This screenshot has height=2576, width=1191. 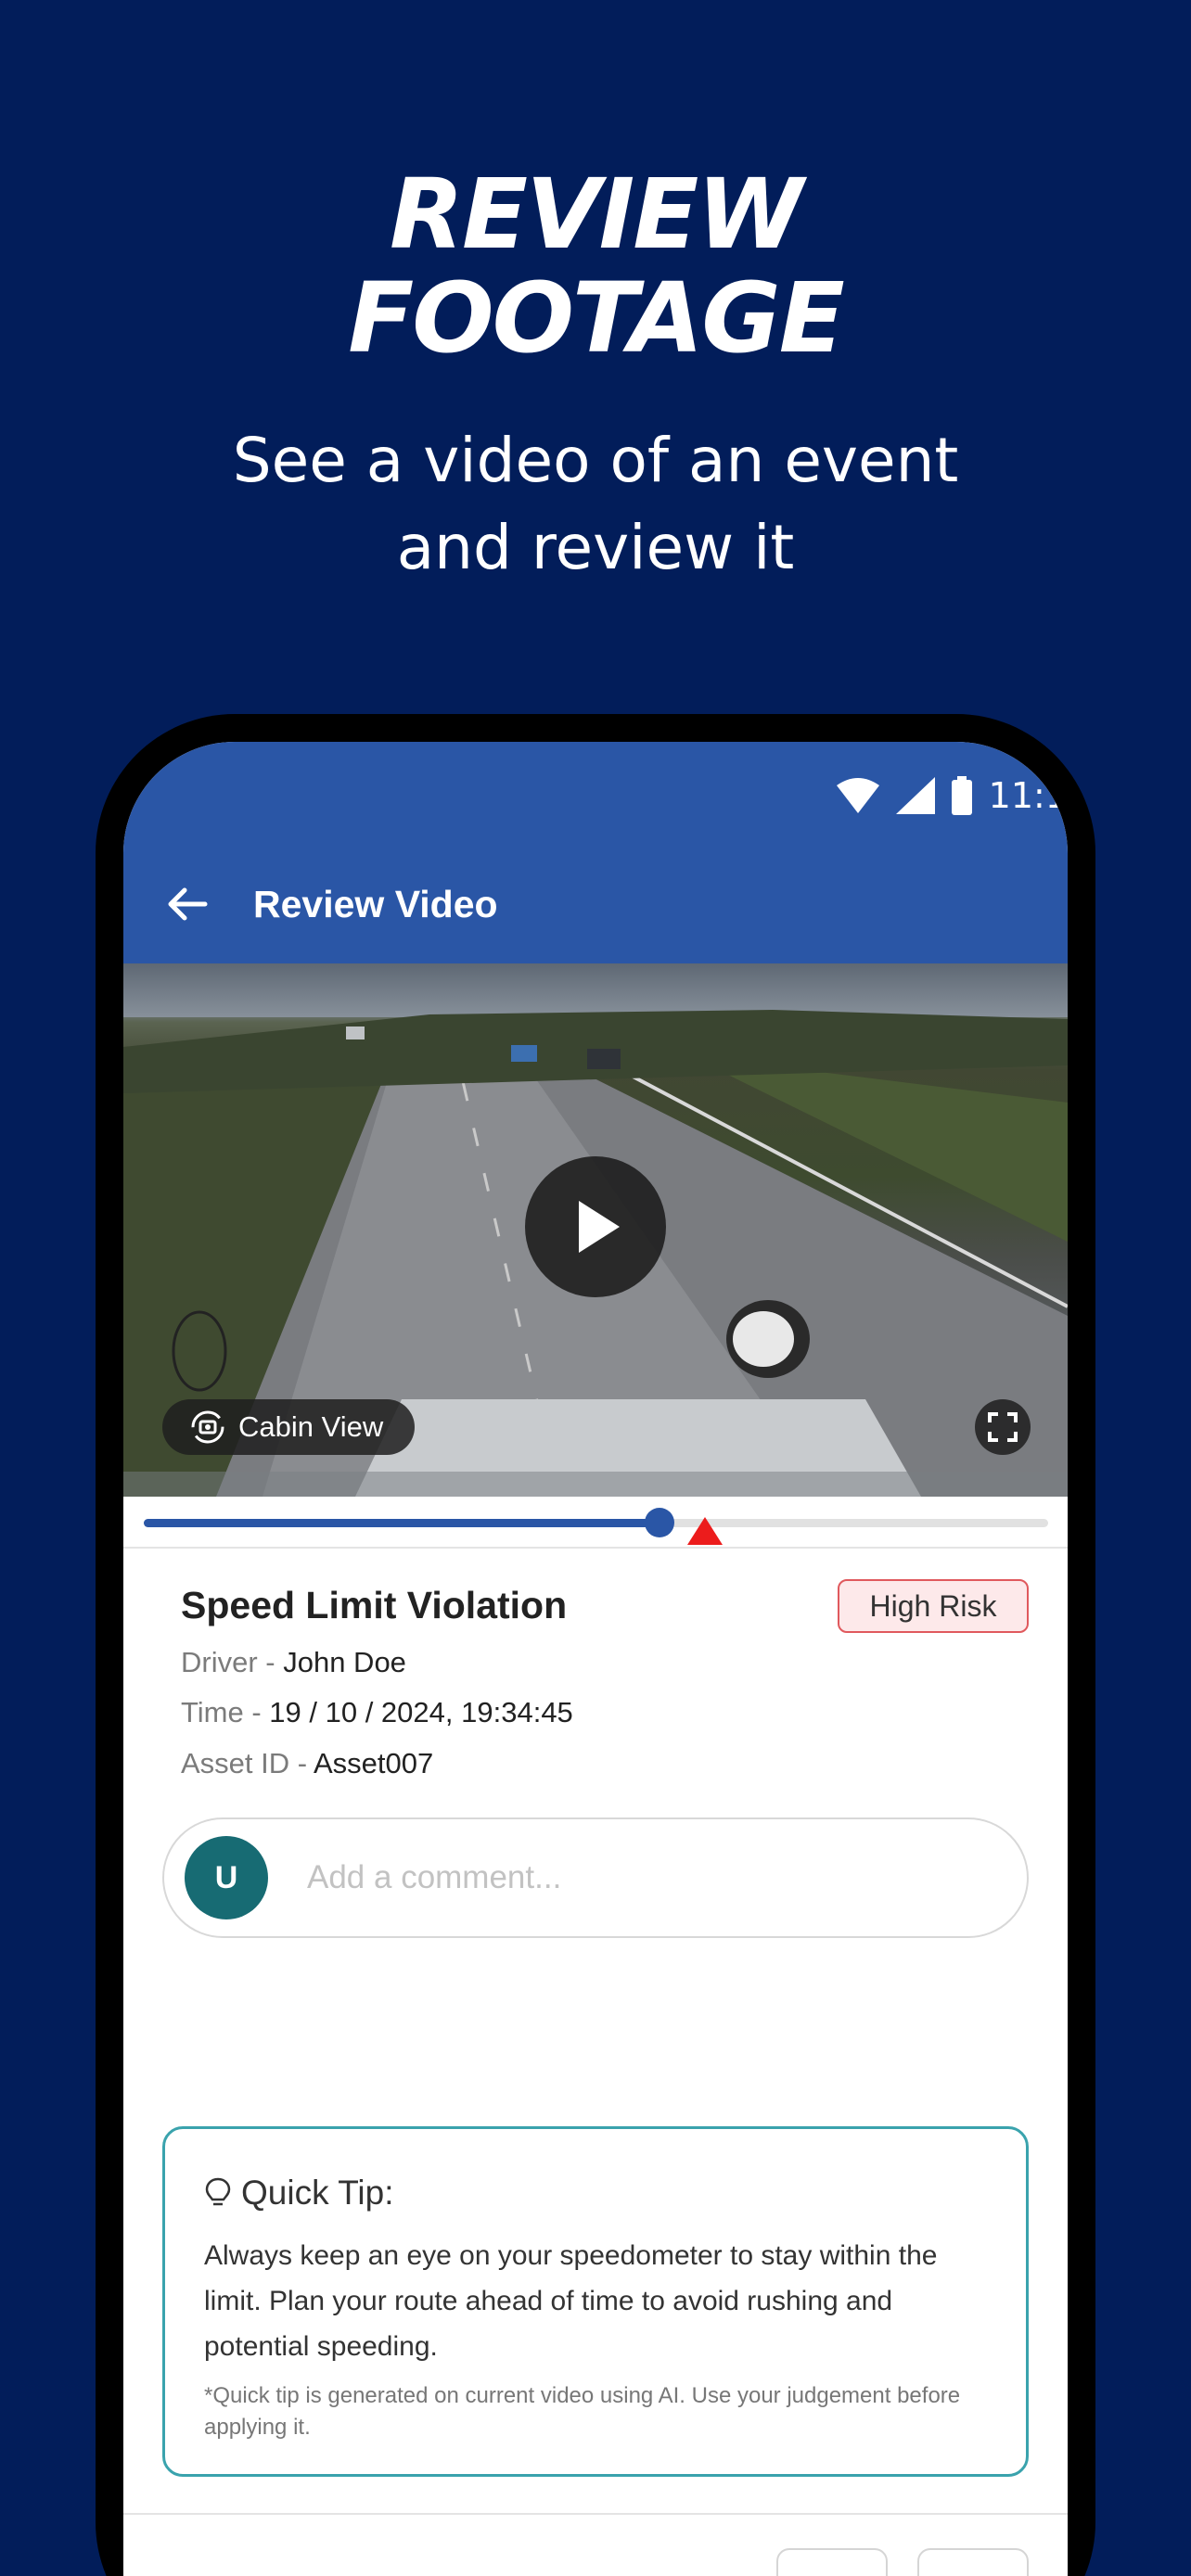 I want to click on wifi-icon, so click(x=857, y=796).